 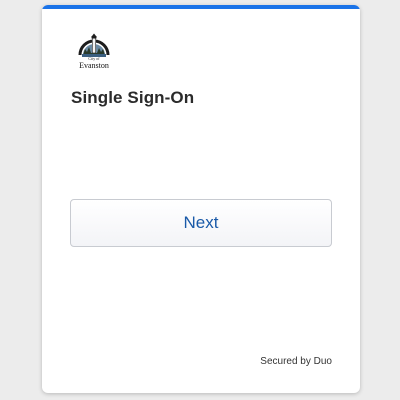 What do you see at coordinates (296, 361) in the screenshot?
I see `secured-by-duo-text: Secured by Duo` at bounding box center [296, 361].